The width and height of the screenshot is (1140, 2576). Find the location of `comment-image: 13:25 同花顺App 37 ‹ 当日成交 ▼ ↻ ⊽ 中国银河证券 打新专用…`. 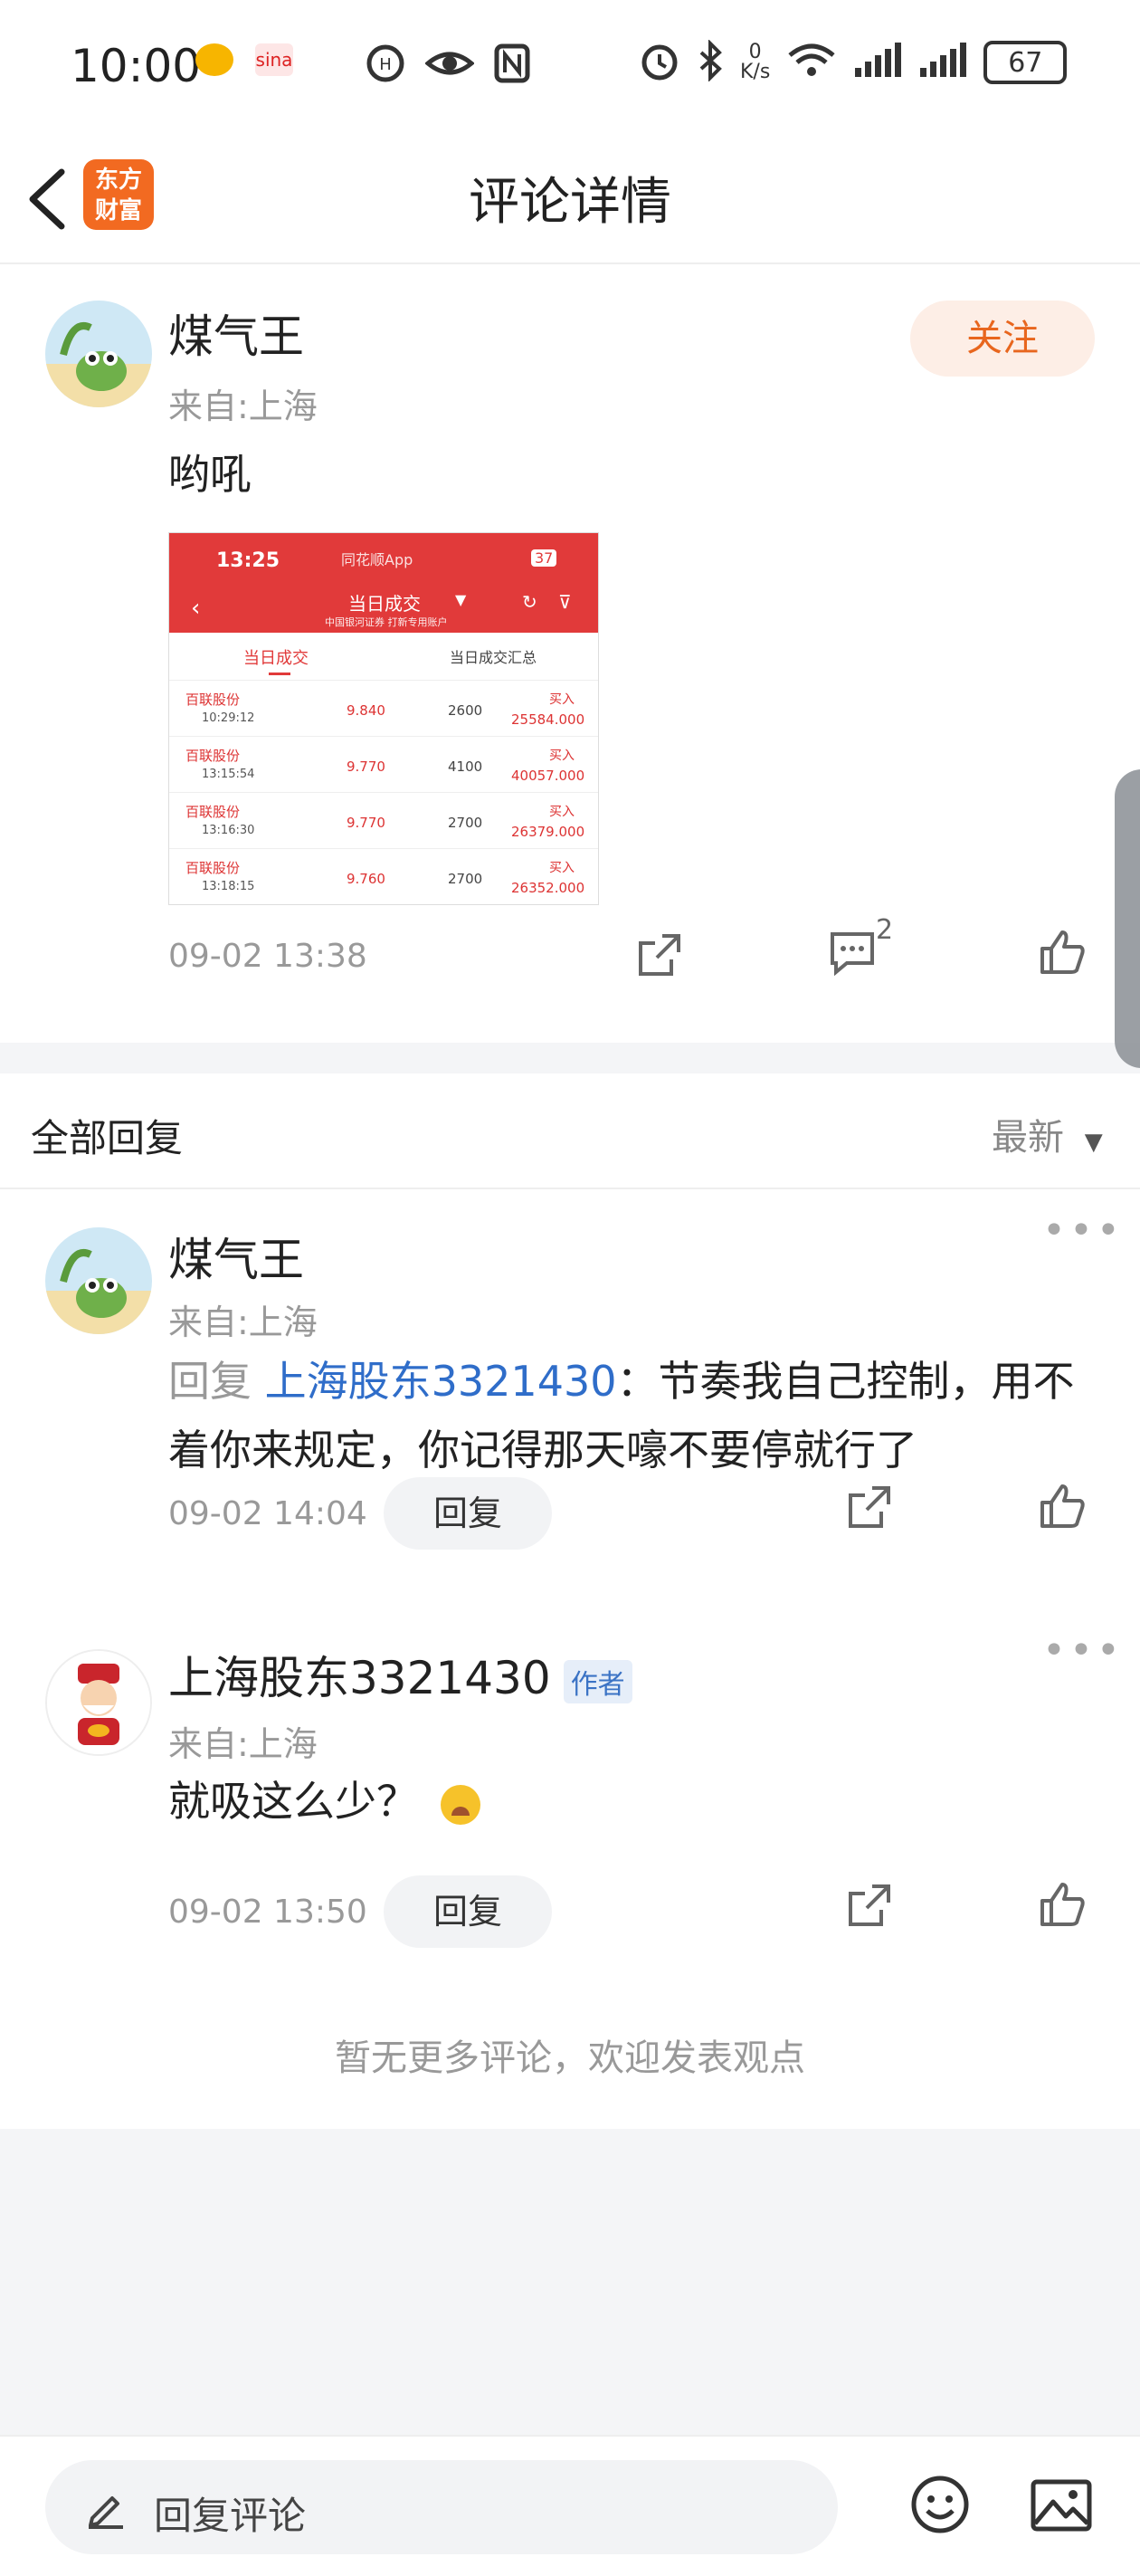

comment-image: 13:25 同花顺App 37 ‹ 当日成交 ▼ ↻ ⊽ 中国银河证券 打新专用… is located at coordinates (384, 719).